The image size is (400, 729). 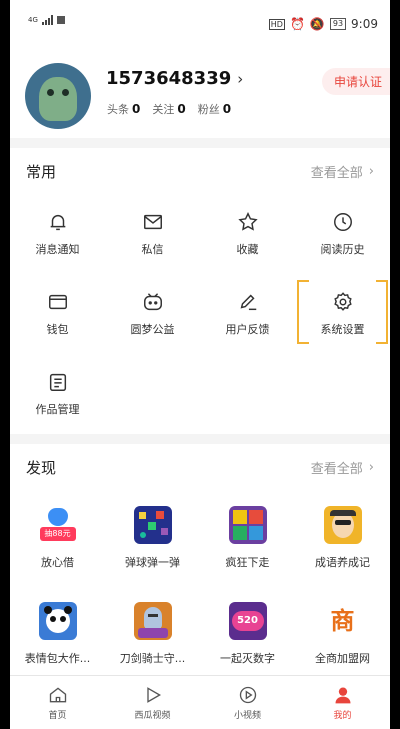 I want to click on discover-item-ball-game: 弹球弹一弹, so click(x=152, y=538).